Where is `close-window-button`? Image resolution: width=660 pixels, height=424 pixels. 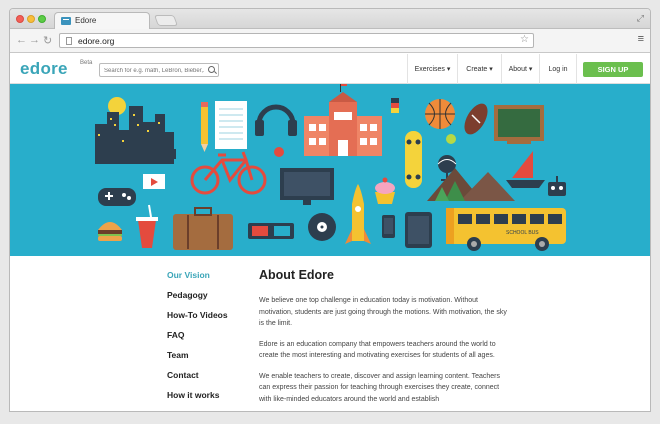
close-window-button is located at coordinates (20, 19).